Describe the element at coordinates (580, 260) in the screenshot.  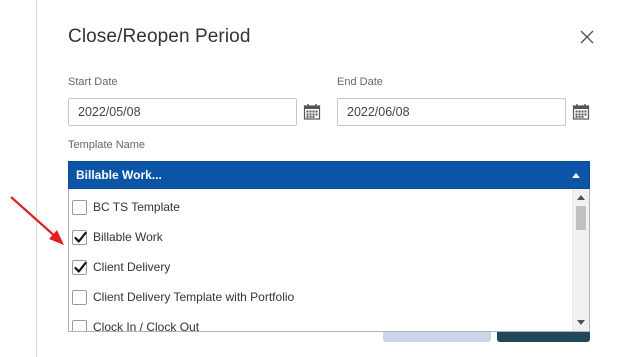
I see `options-scrollbar` at that location.